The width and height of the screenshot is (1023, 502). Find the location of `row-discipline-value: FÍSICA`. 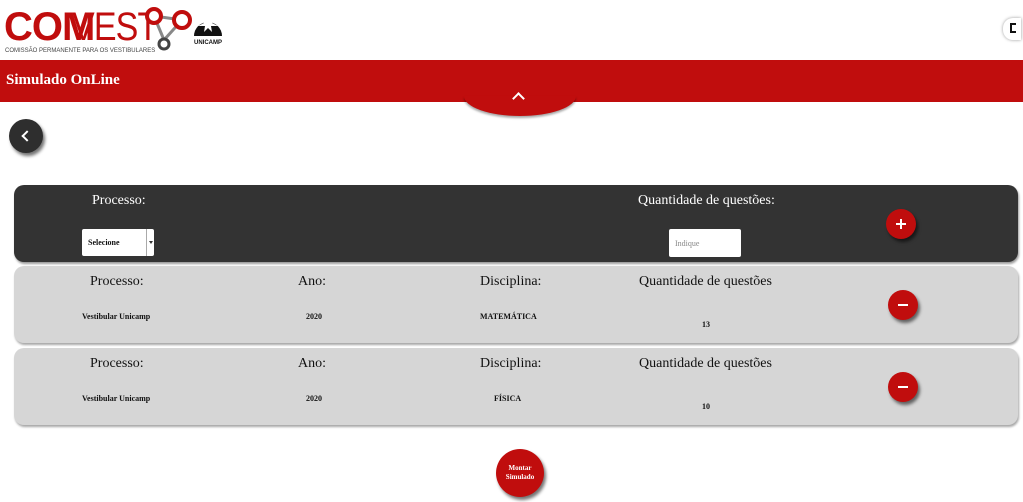

row-discipline-value: FÍSICA is located at coordinates (508, 398).